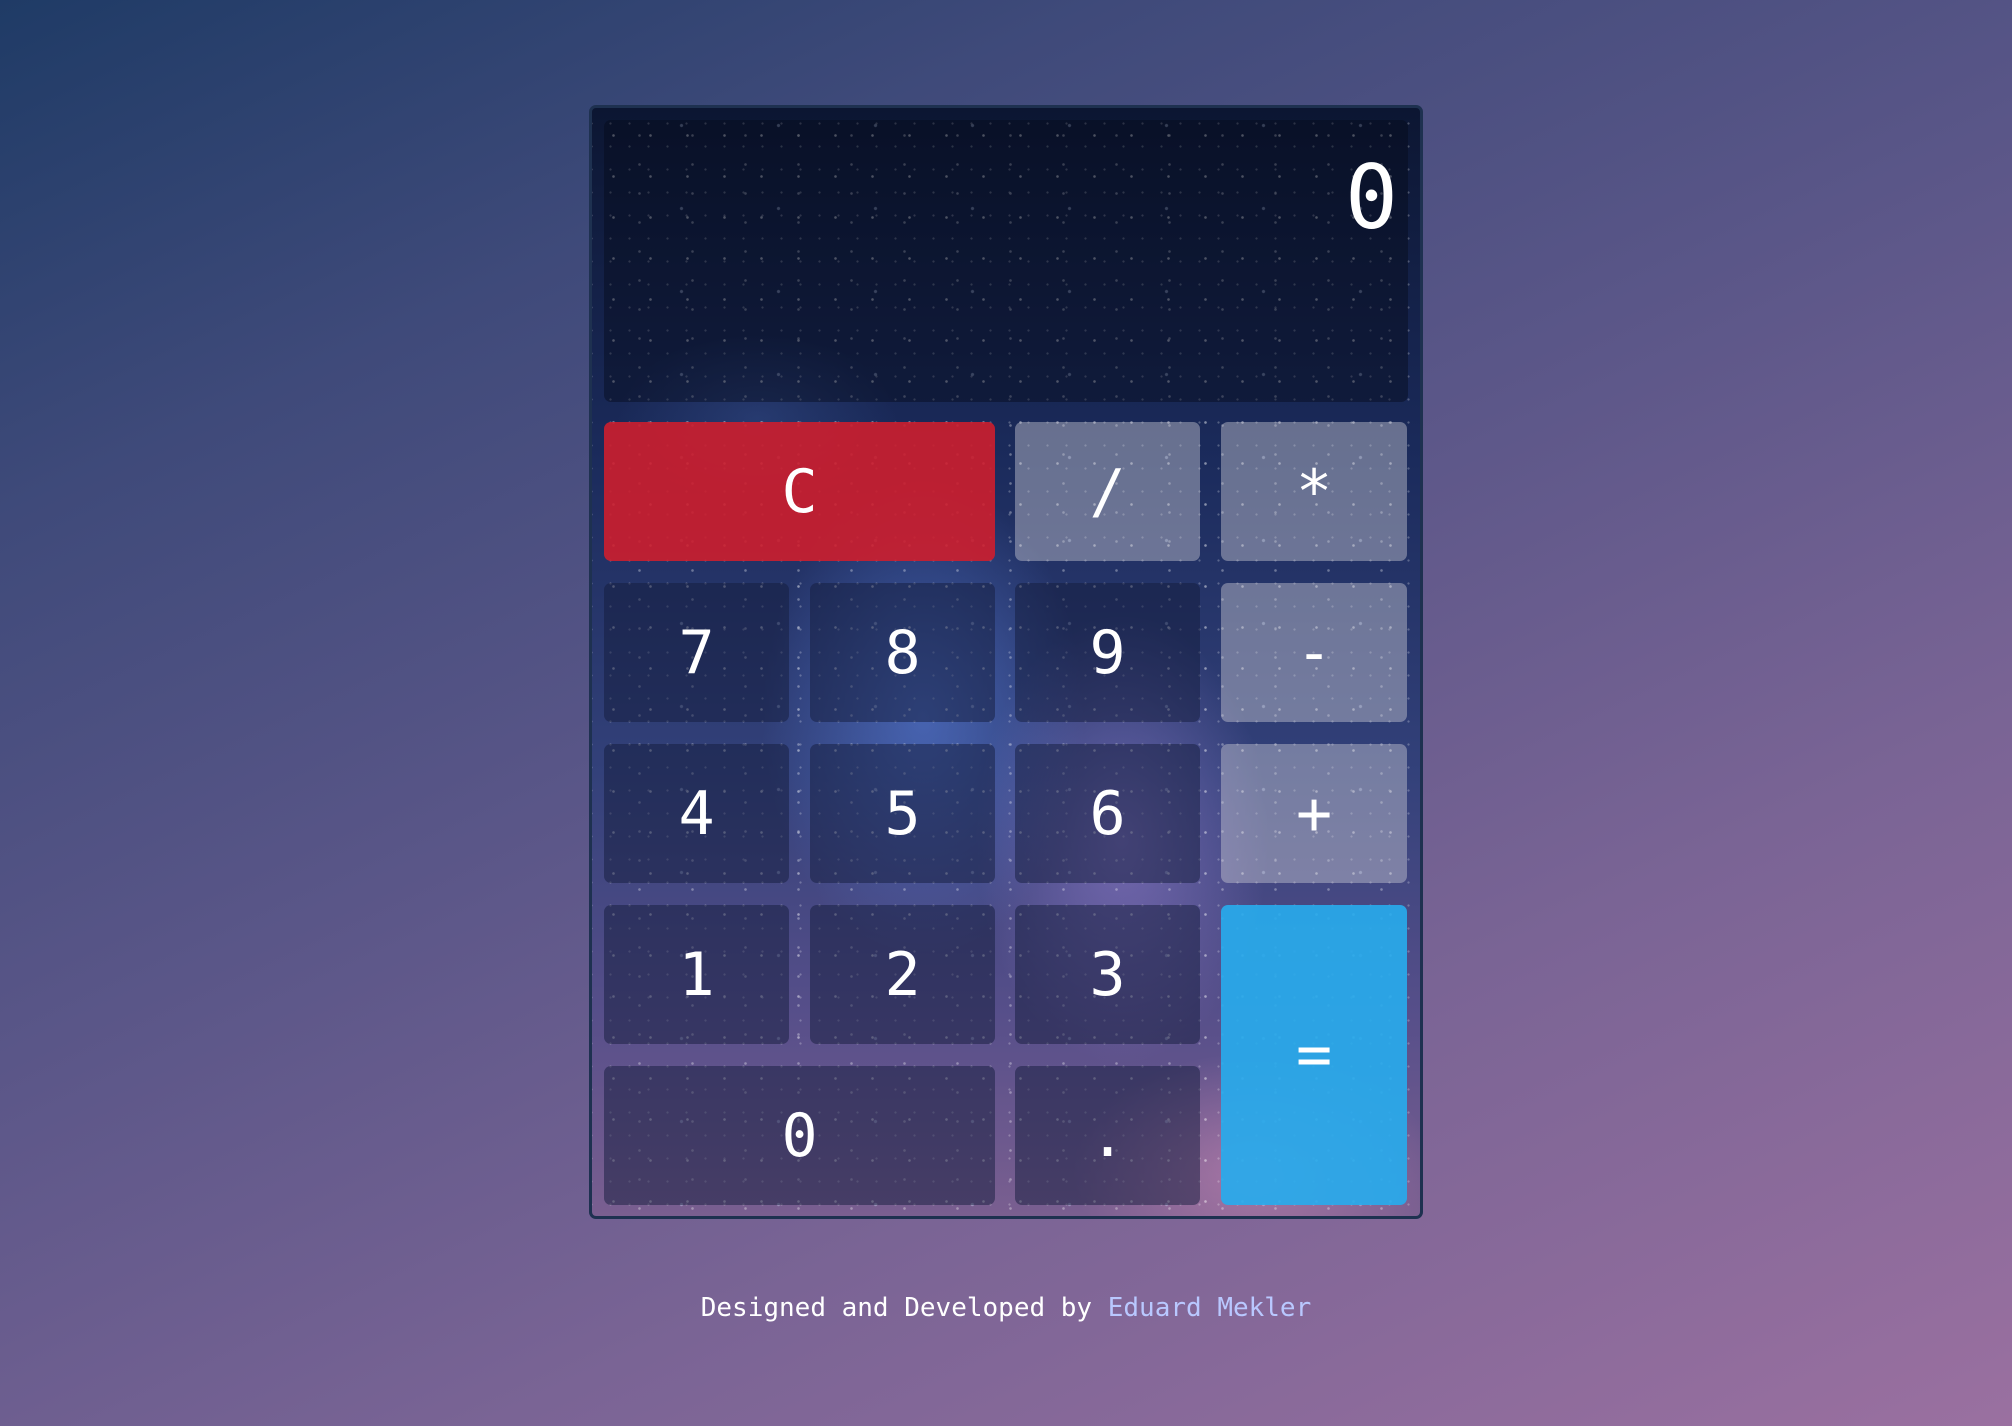 The height and width of the screenshot is (1426, 2012). I want to click on decimal-button: ., so click(1107, 1135).